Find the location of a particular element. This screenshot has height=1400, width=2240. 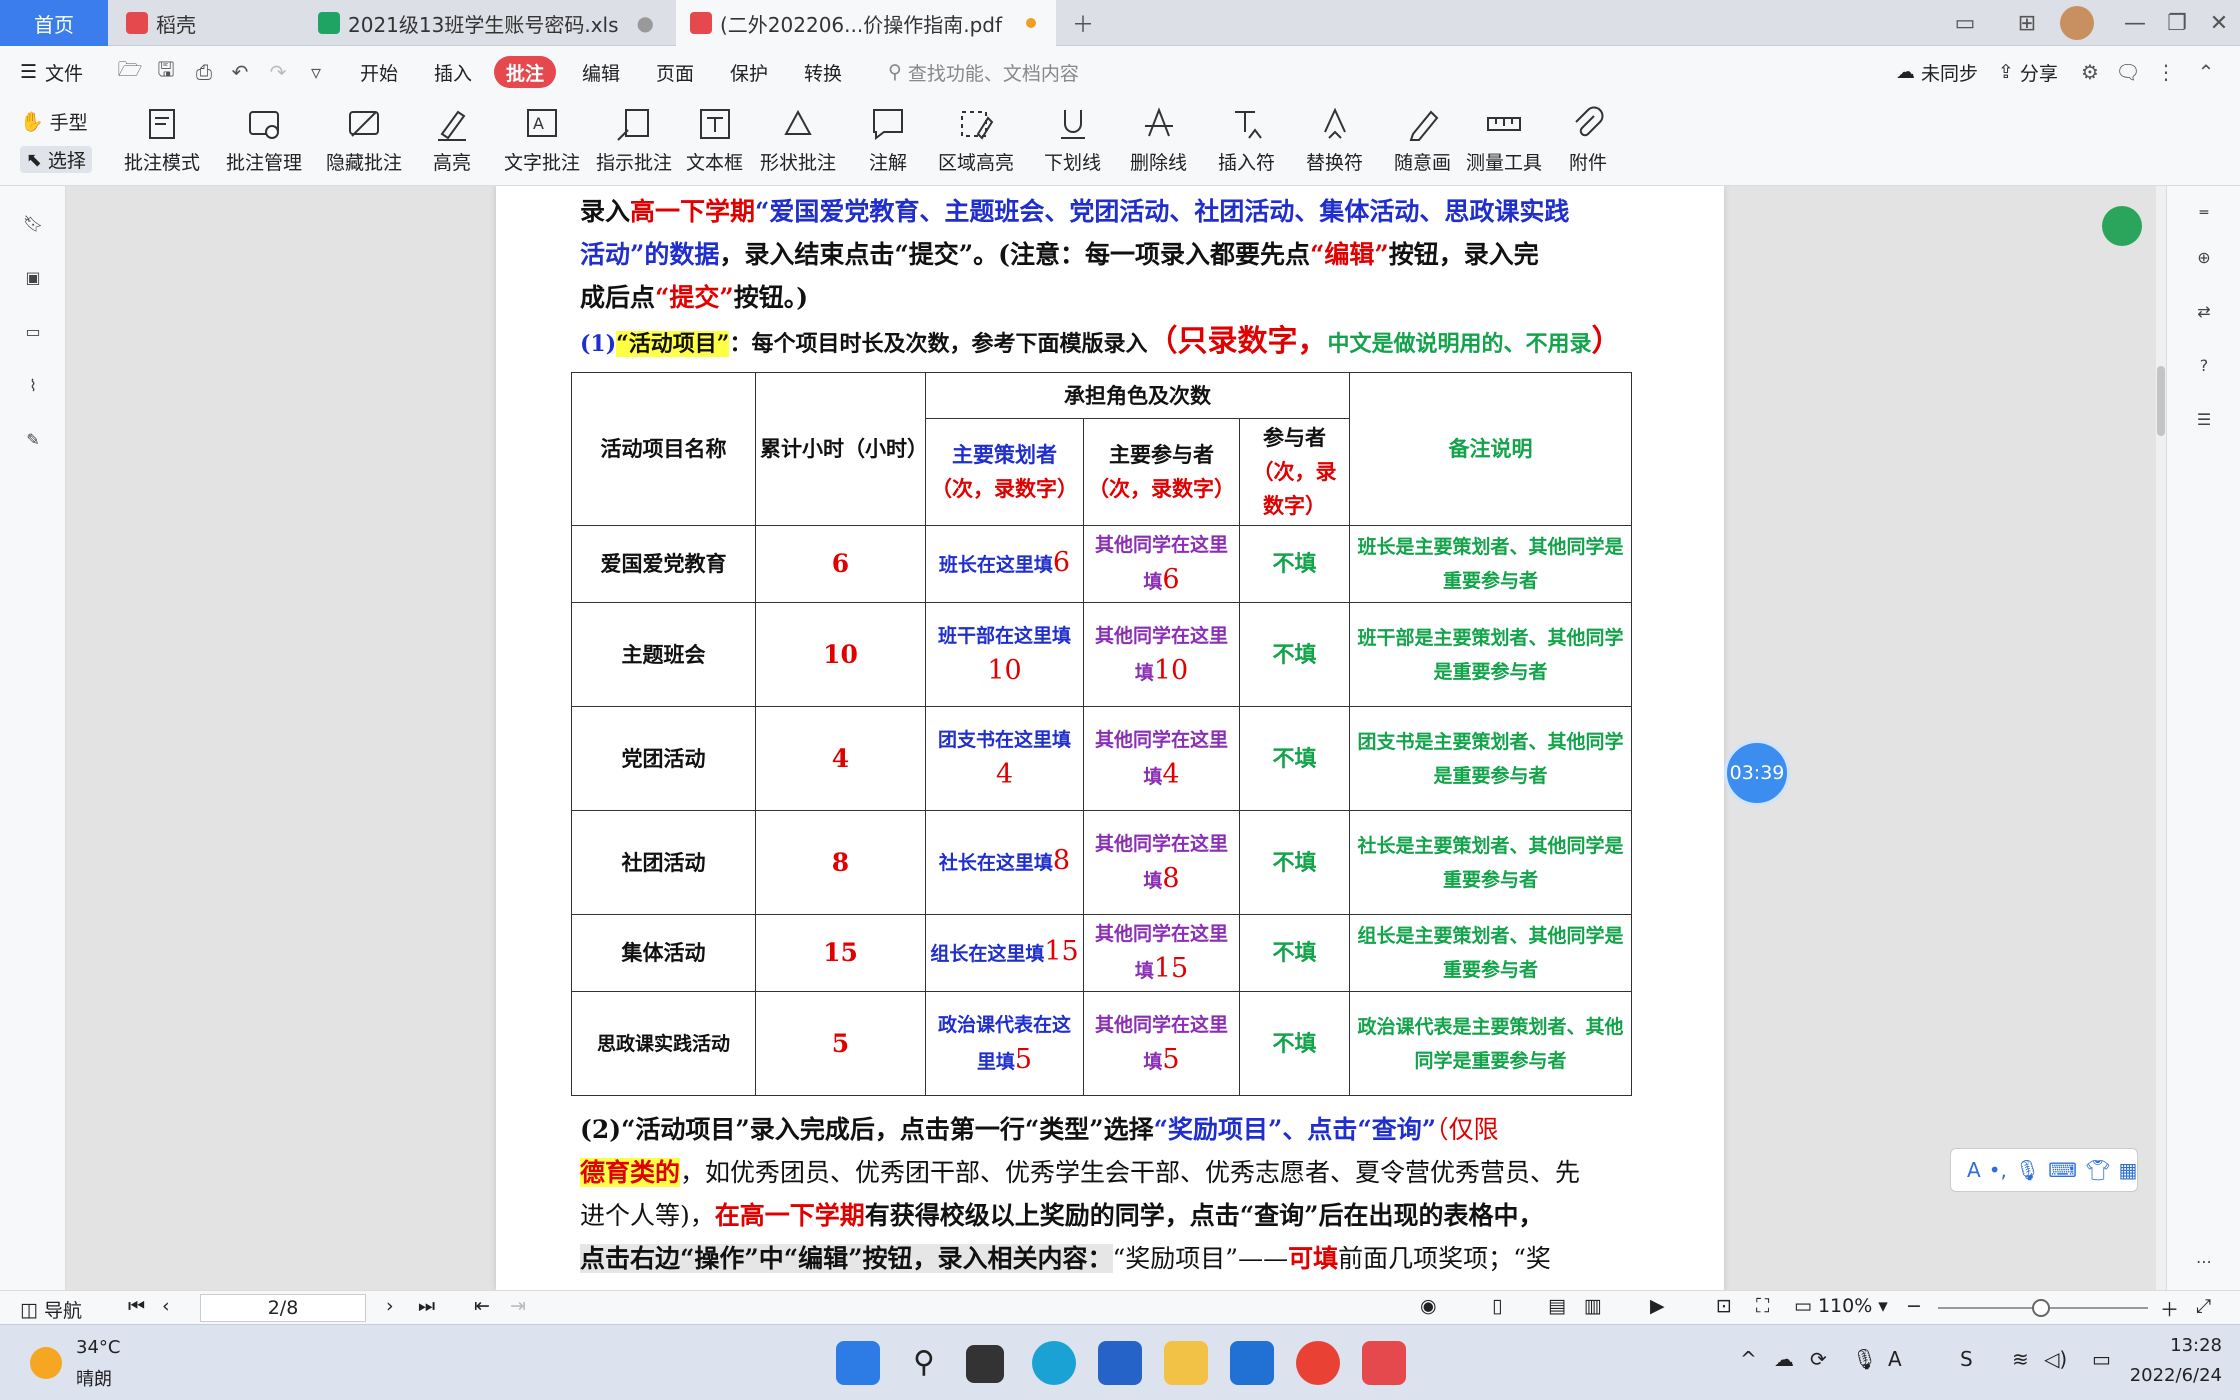

more-dropdown-icon: ▿ is located at coordinates (316, 72).